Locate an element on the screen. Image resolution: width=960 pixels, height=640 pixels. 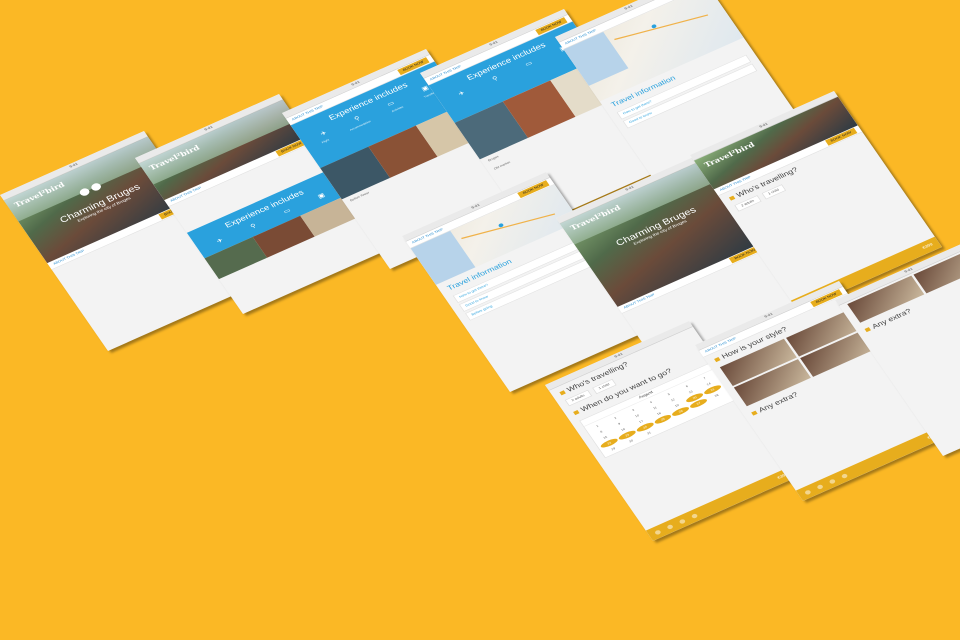
price-label: €399 is located at coordinates (927, 246).